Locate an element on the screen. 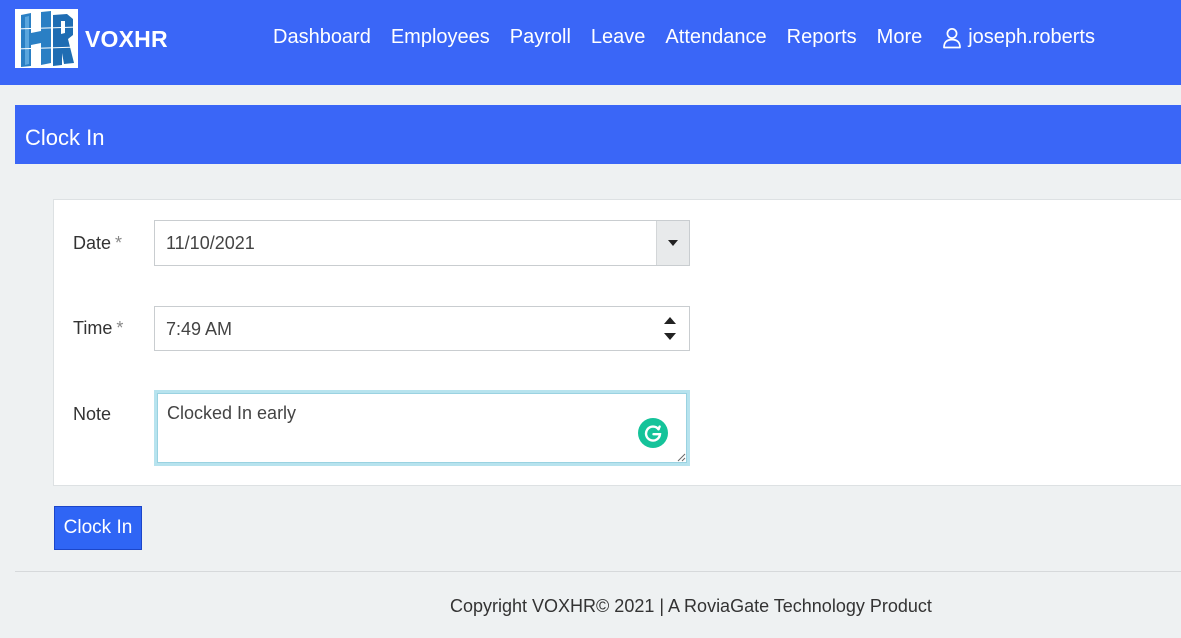 The height and width of the screenshot is (638, 1181). note-textarea: Clocked In early is located at coordinates (422, 428).